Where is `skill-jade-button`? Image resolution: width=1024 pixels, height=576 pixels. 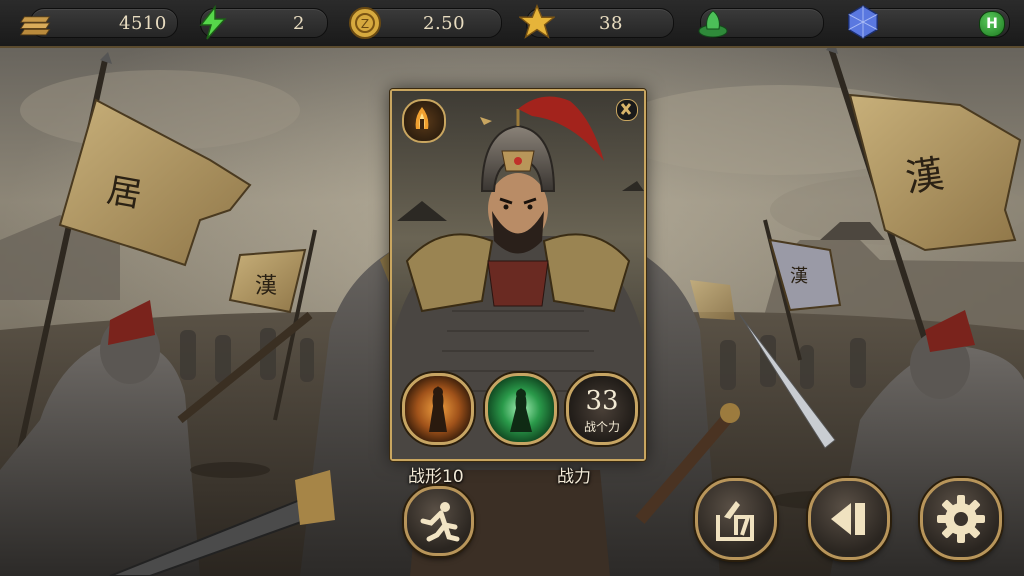 skill-jade-button is located at coordinates (521, 409).